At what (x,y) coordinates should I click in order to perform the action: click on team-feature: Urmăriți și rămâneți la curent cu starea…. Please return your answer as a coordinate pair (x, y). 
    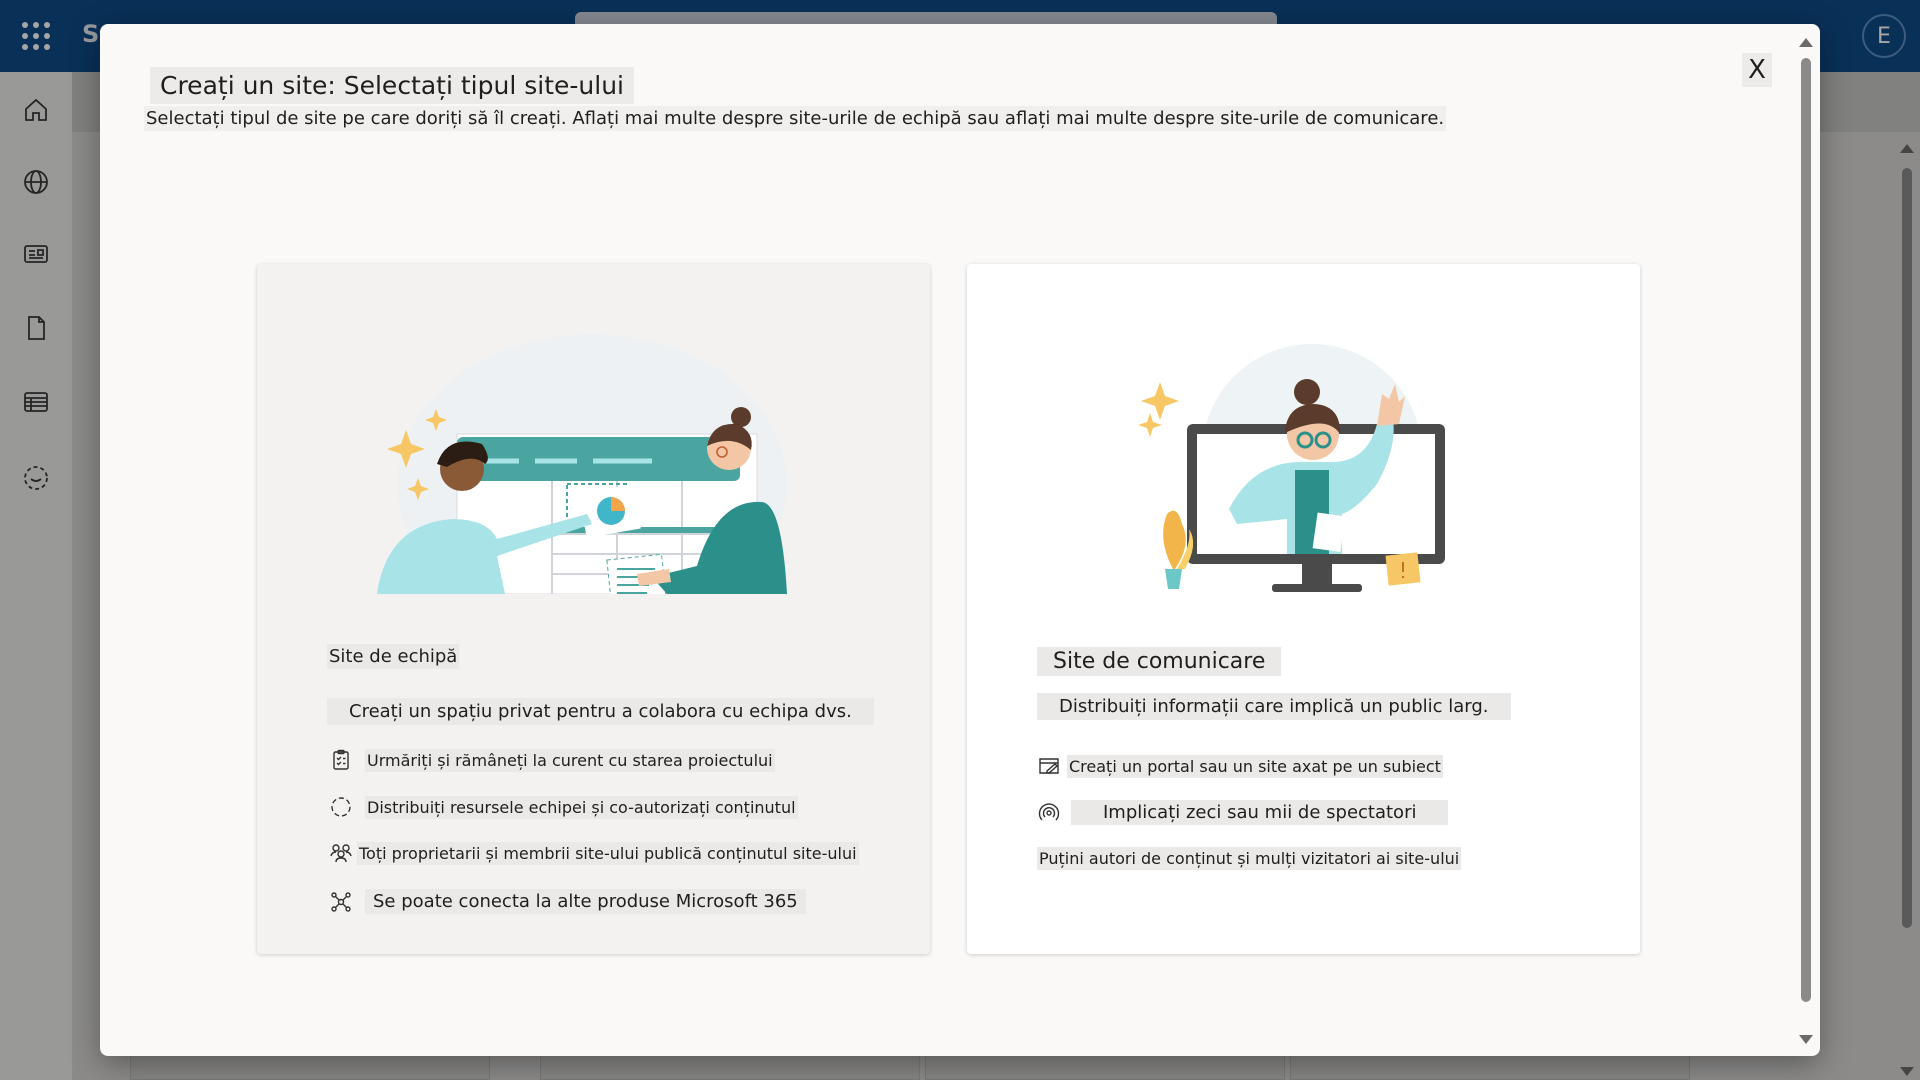
    Looking at the image, I should click on (552, 760).